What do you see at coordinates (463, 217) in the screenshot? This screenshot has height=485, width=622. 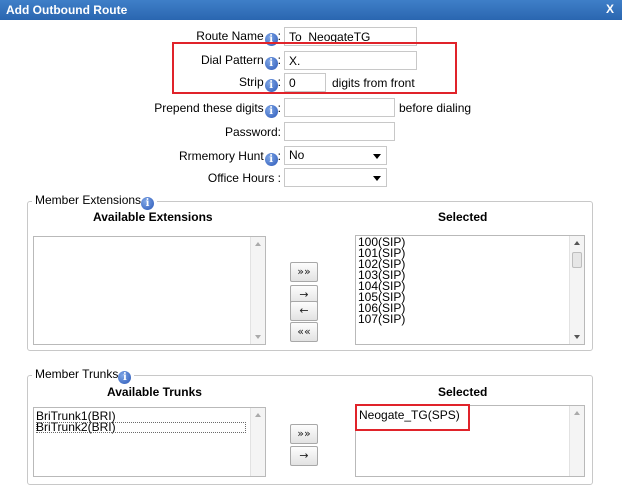 I see `selected-extensions-header: Selected` at bounding box center [463, 217].